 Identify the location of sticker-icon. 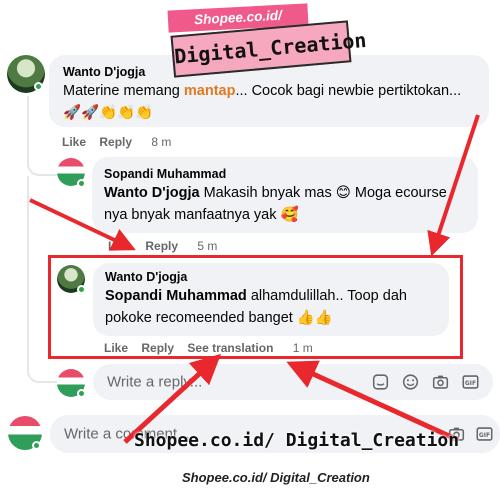
(380, 382).